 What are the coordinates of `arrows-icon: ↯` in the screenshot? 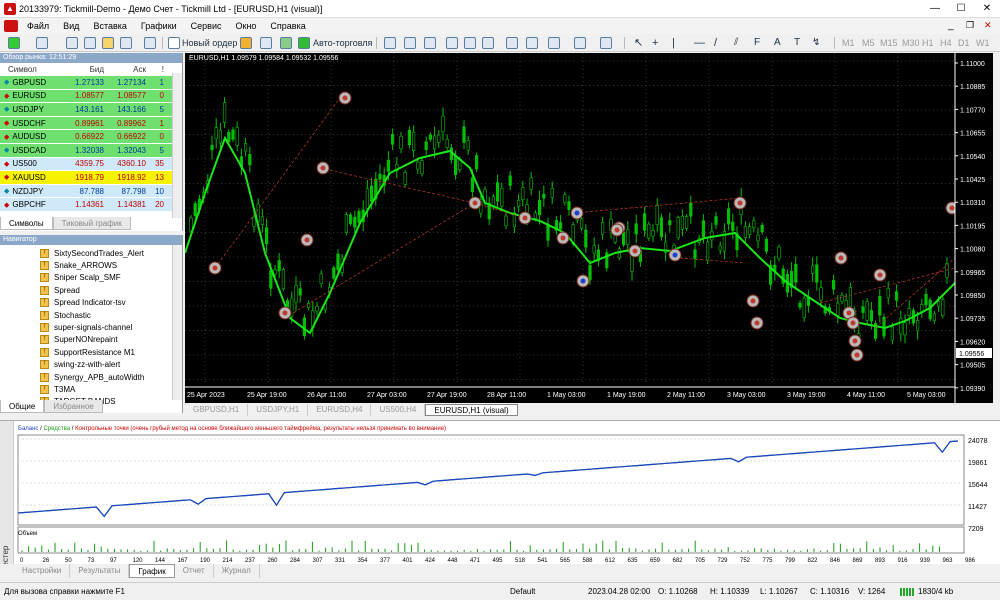 It's located at (816, 43).